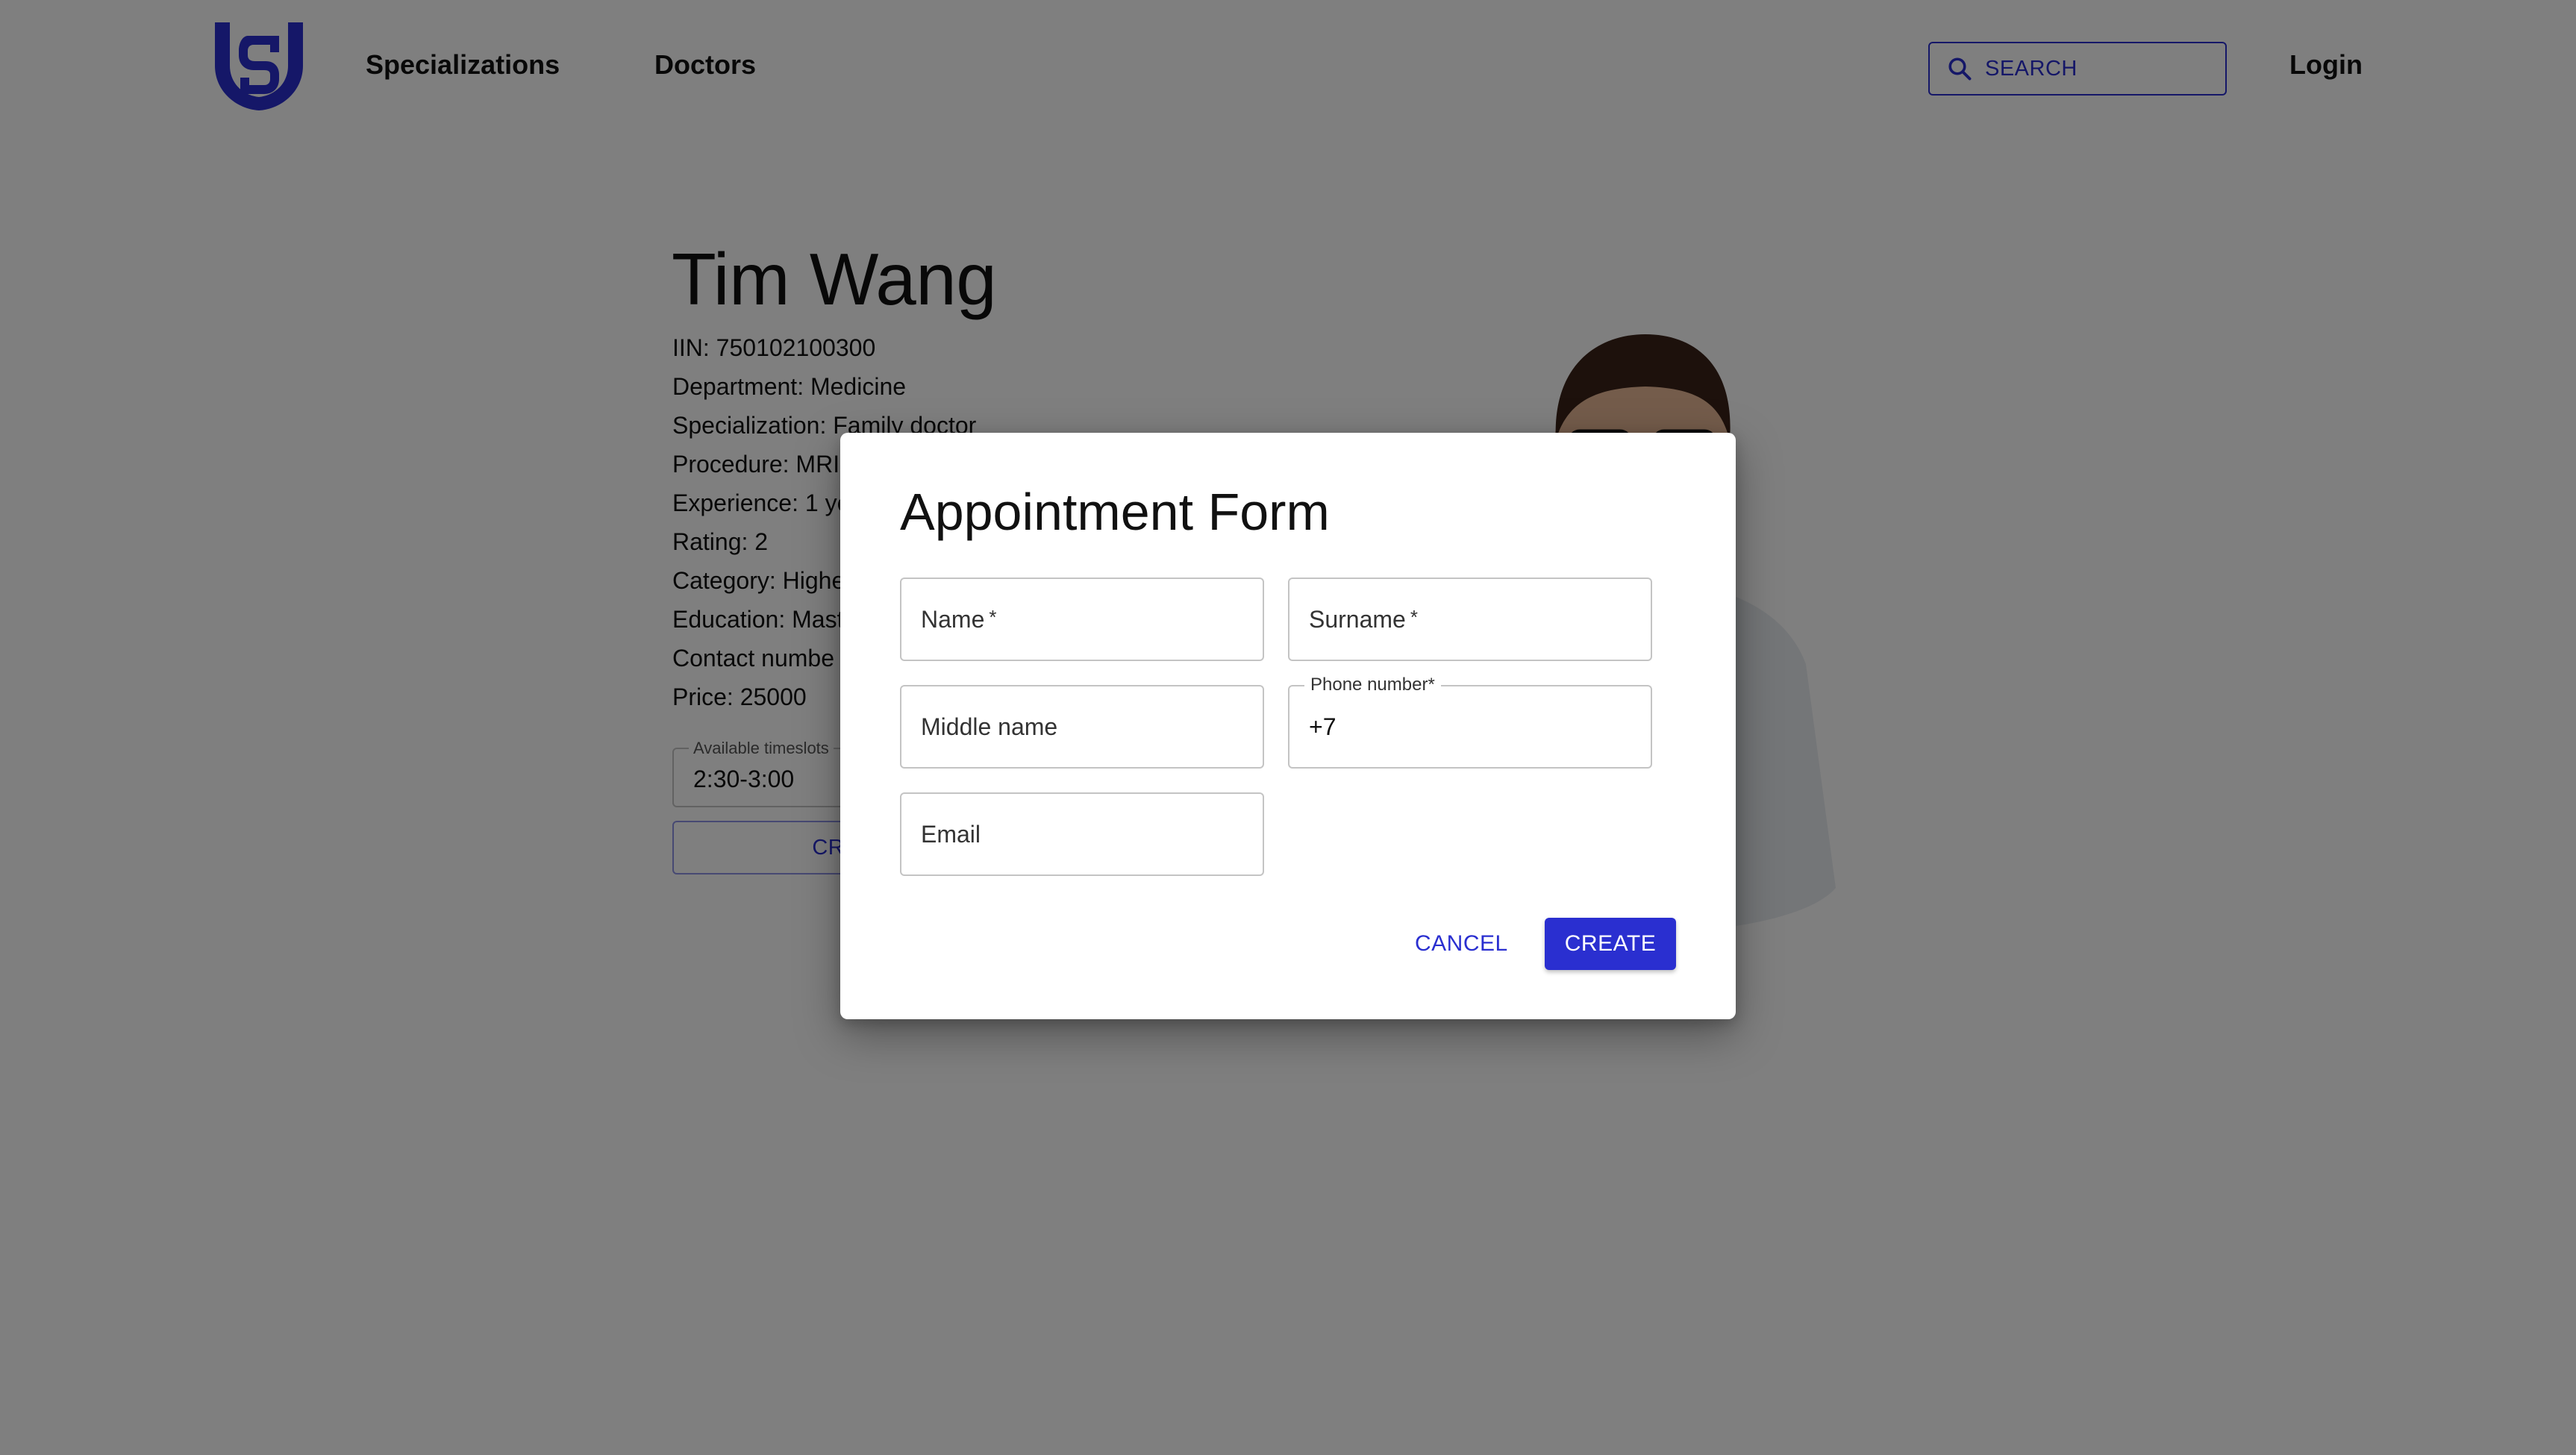  I want to click on name-field: Name *, so click(1082, 619).